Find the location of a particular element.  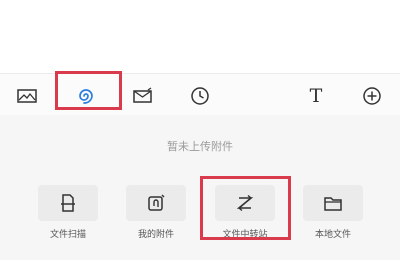

local-file-button: 本地文件 is located at coordinates (333, 212).